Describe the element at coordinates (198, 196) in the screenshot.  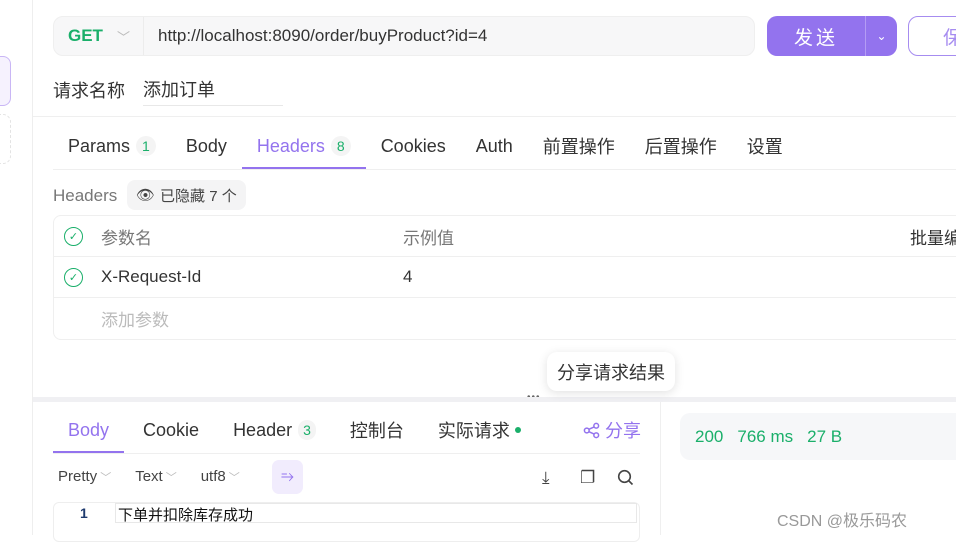
I see `hidden-count-label: 已隐藏 7 个` at that location.